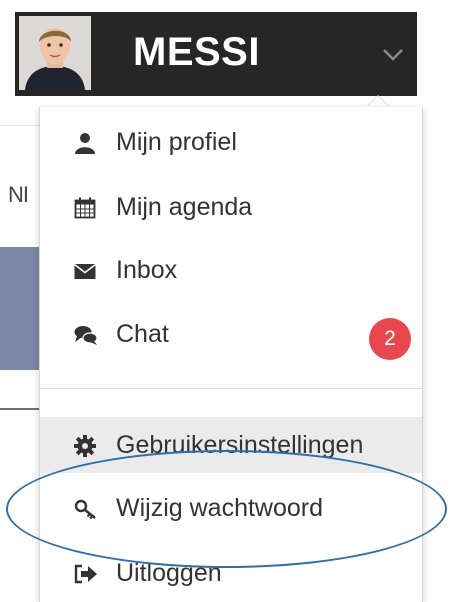 This screenshot has width=457, height=602. I want to click on user-avatar-icon, so click(55, 53).